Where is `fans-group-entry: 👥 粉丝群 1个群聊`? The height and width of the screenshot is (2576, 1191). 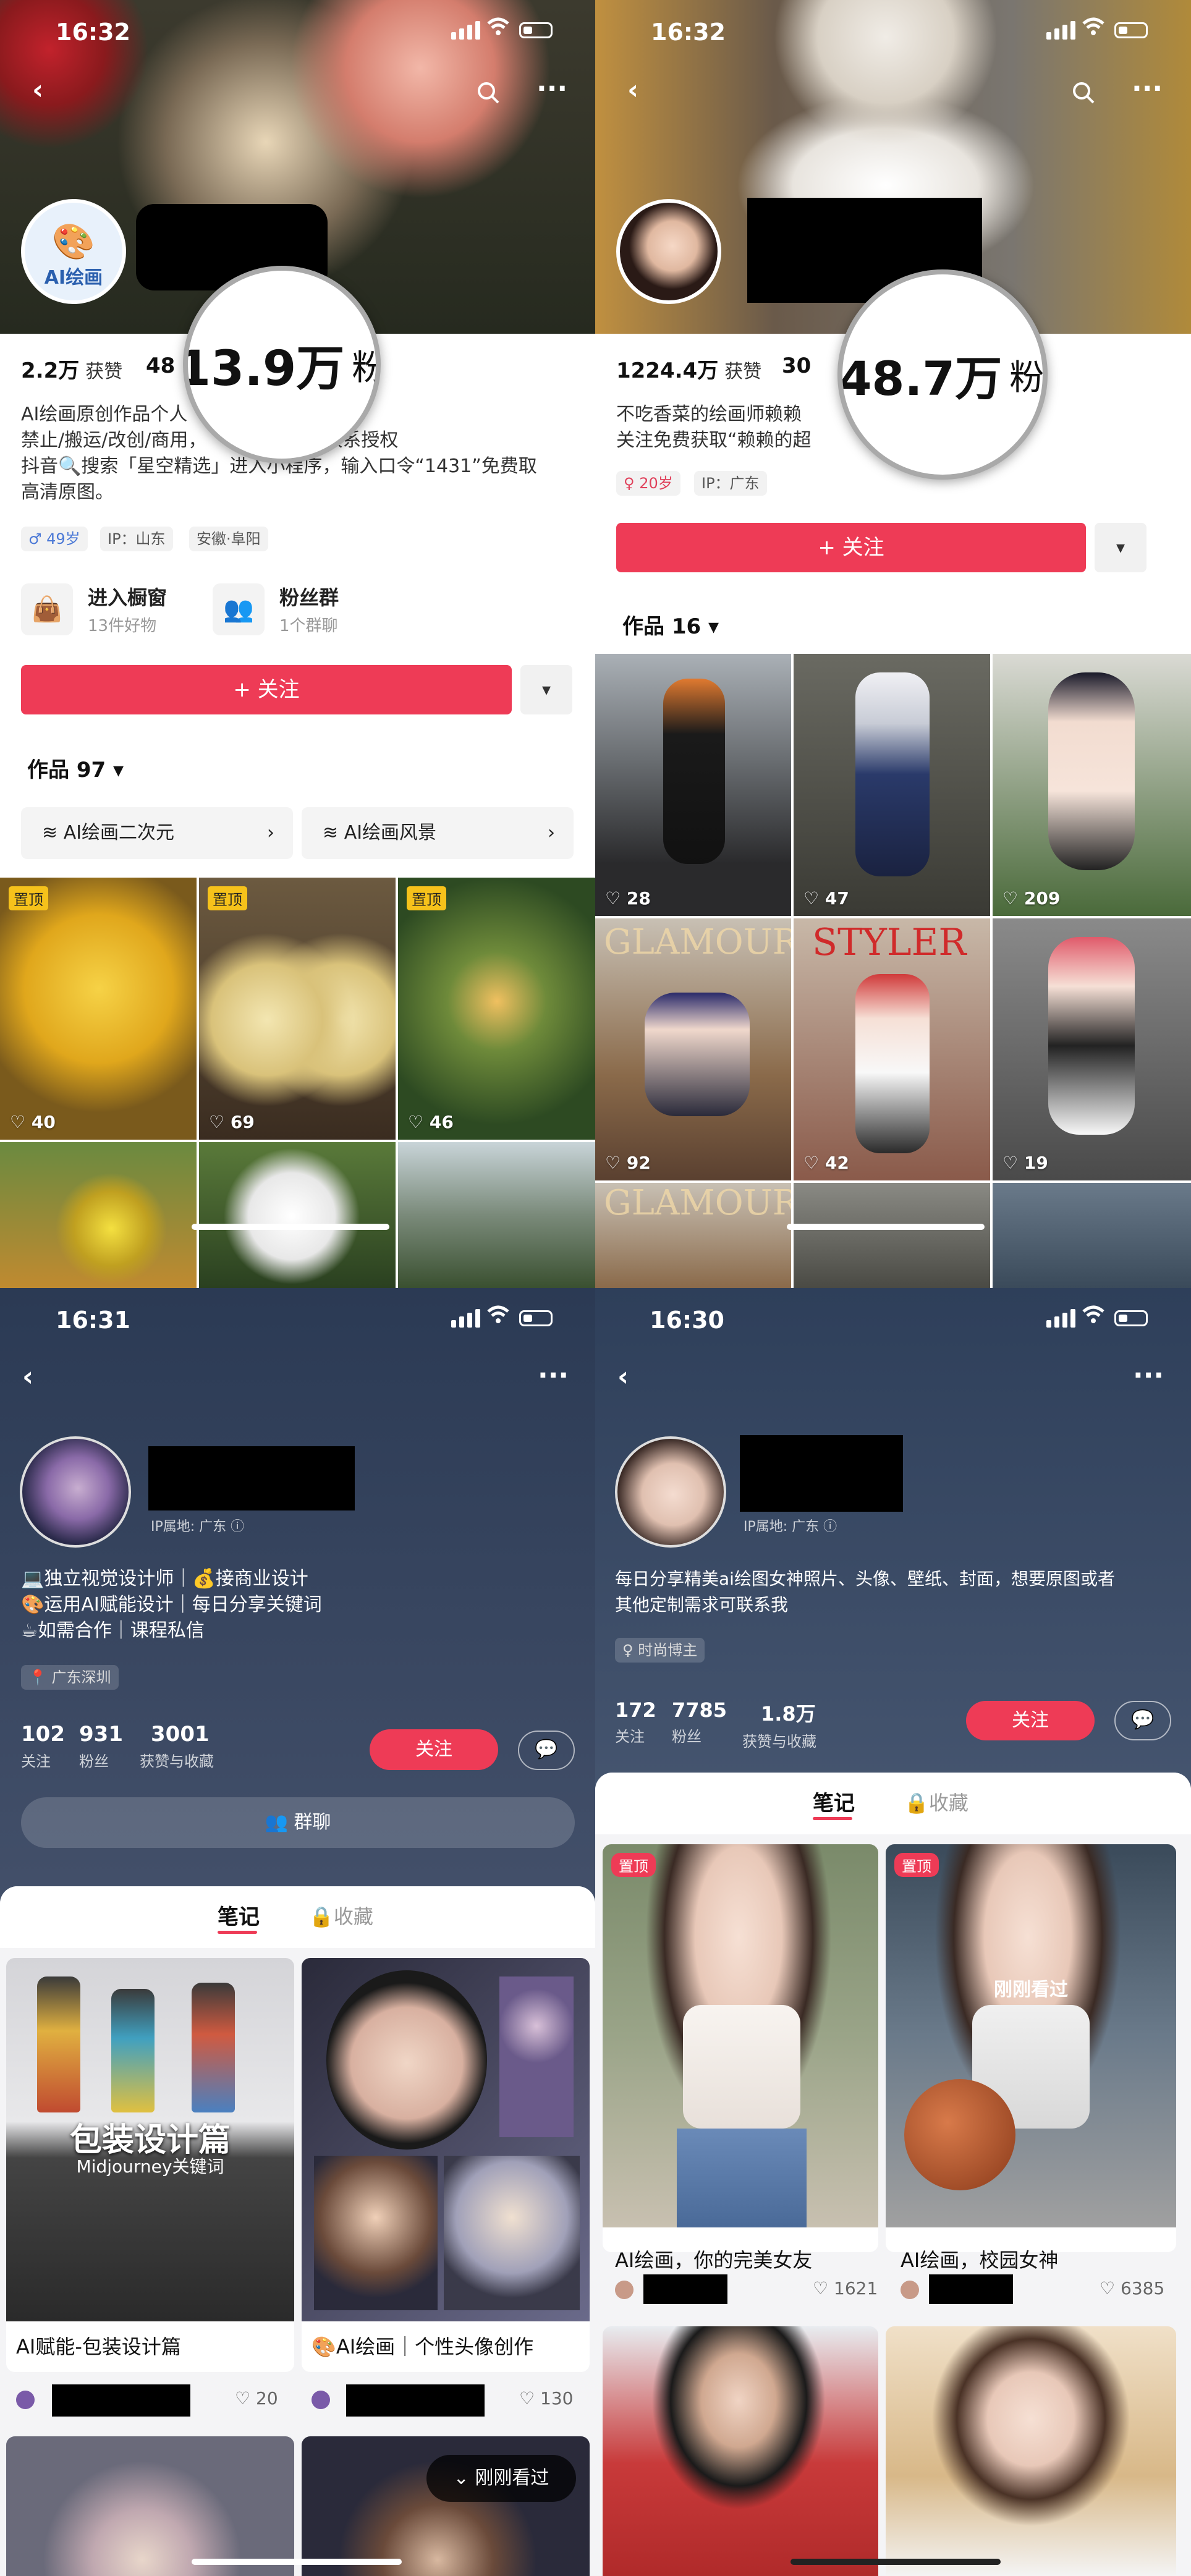
fans-group-entry: 👥 粉丝群 1个群聊 is located at coordinates (305, 609).